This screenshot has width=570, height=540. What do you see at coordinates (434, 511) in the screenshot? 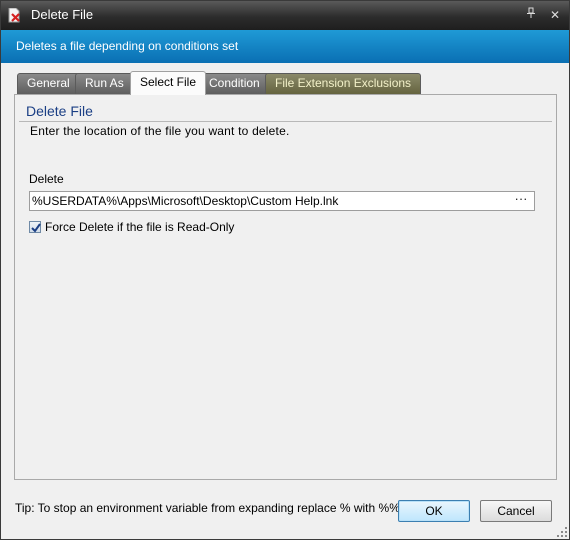
I see `ok-button: OK` at bounding box center [434, 511].